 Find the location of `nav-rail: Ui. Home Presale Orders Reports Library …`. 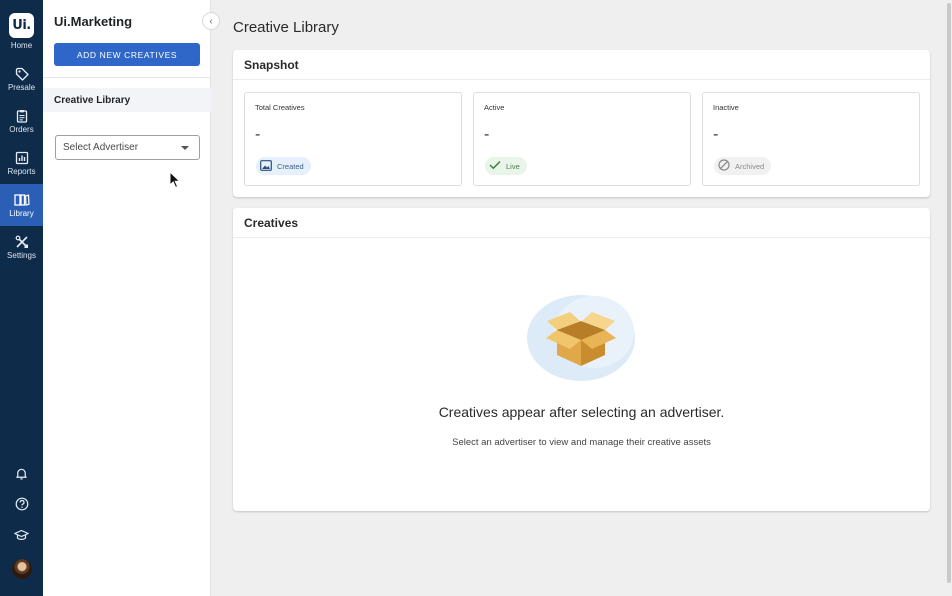

nav-rail: Ui. Home Presale Orders Reports Library … is located at coordinates (21, 298).